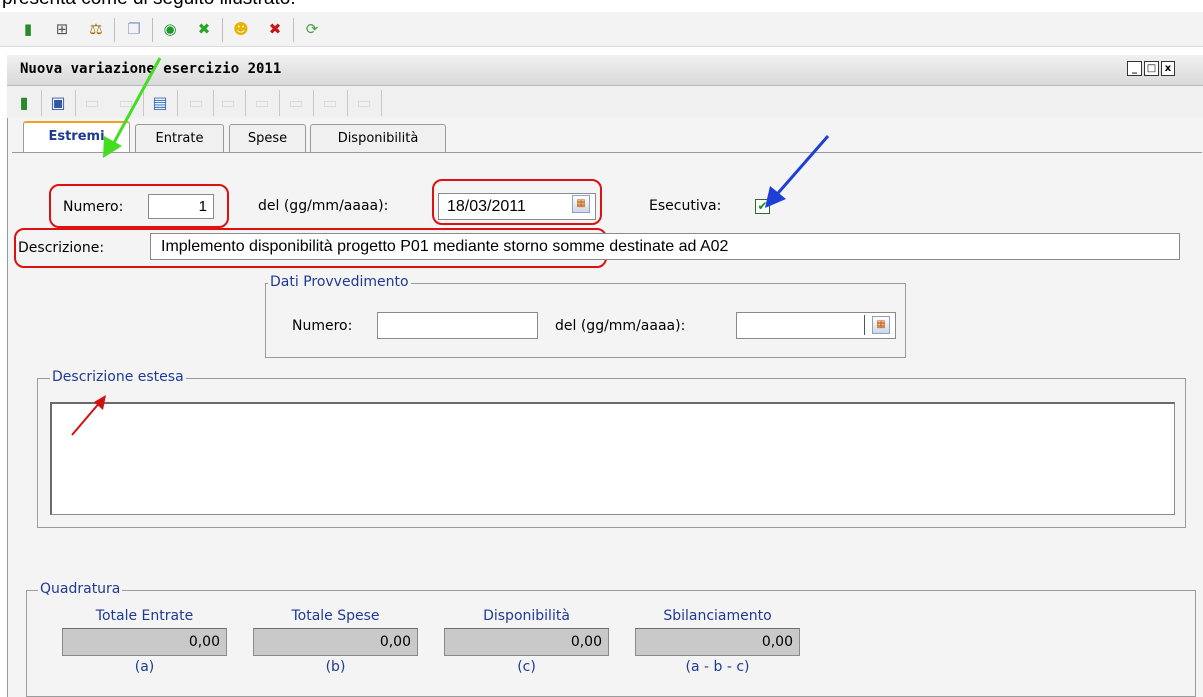 The width and height of the screenshot is (1203, 697). What do you see at coordinates (132, 107) in the screenshot?
I see `green-arrow-icon` at bounding box center [132, 107].